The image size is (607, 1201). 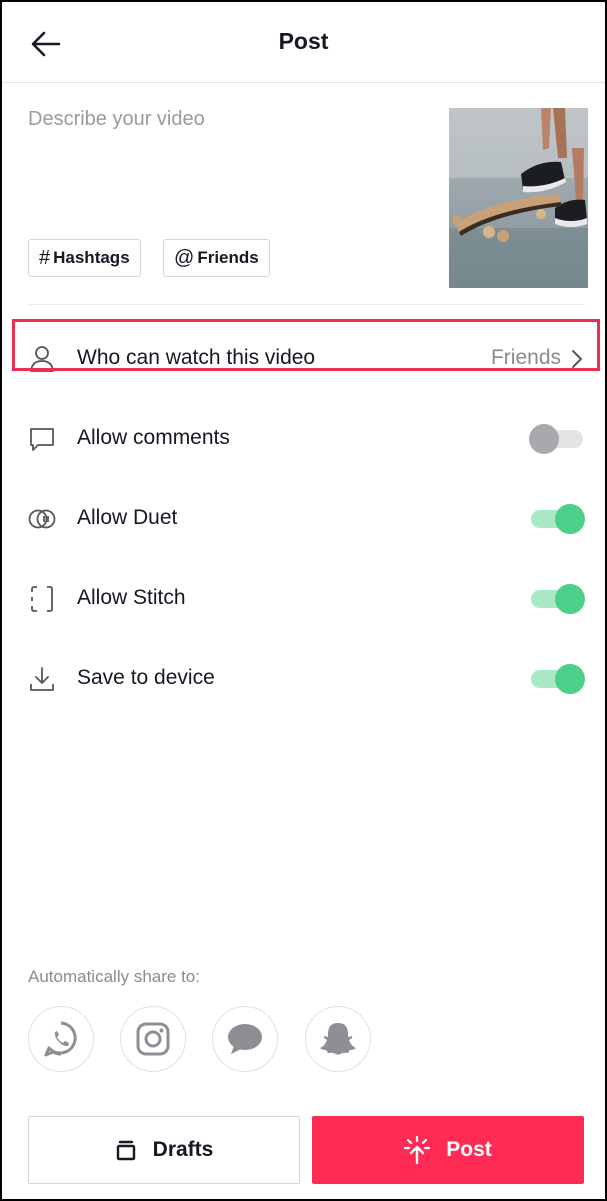 I want to click on divider, so click(x=306, y=304).